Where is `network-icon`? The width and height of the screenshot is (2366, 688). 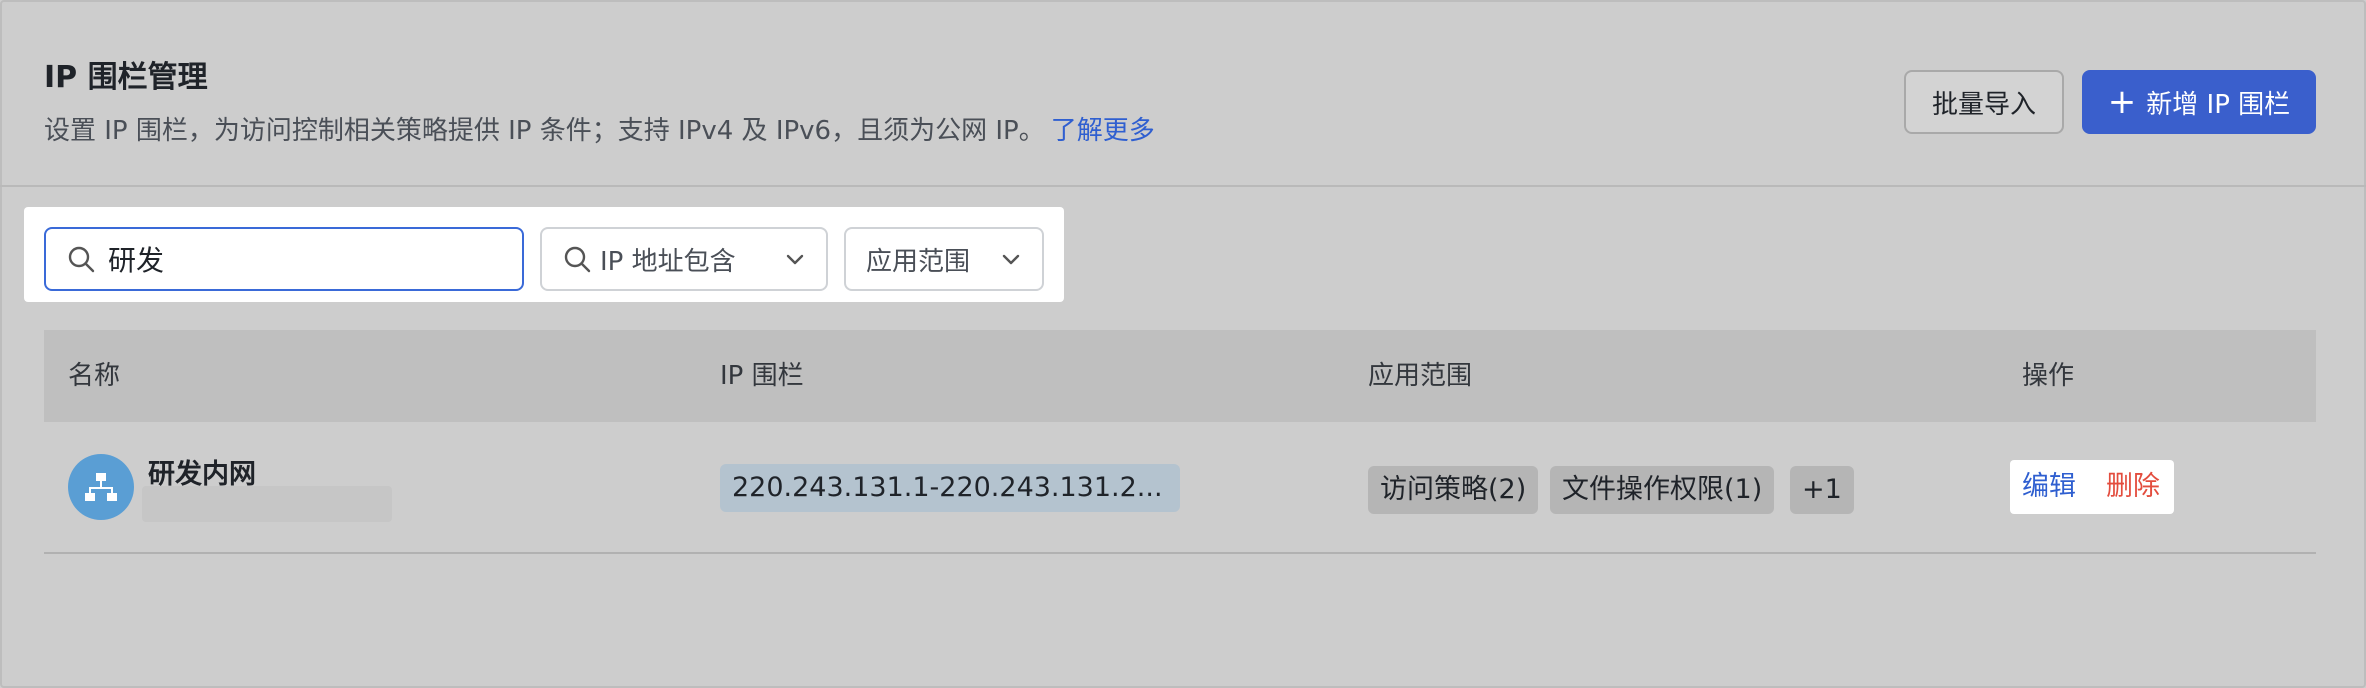
network-icon is located at coordinates (101, 487).